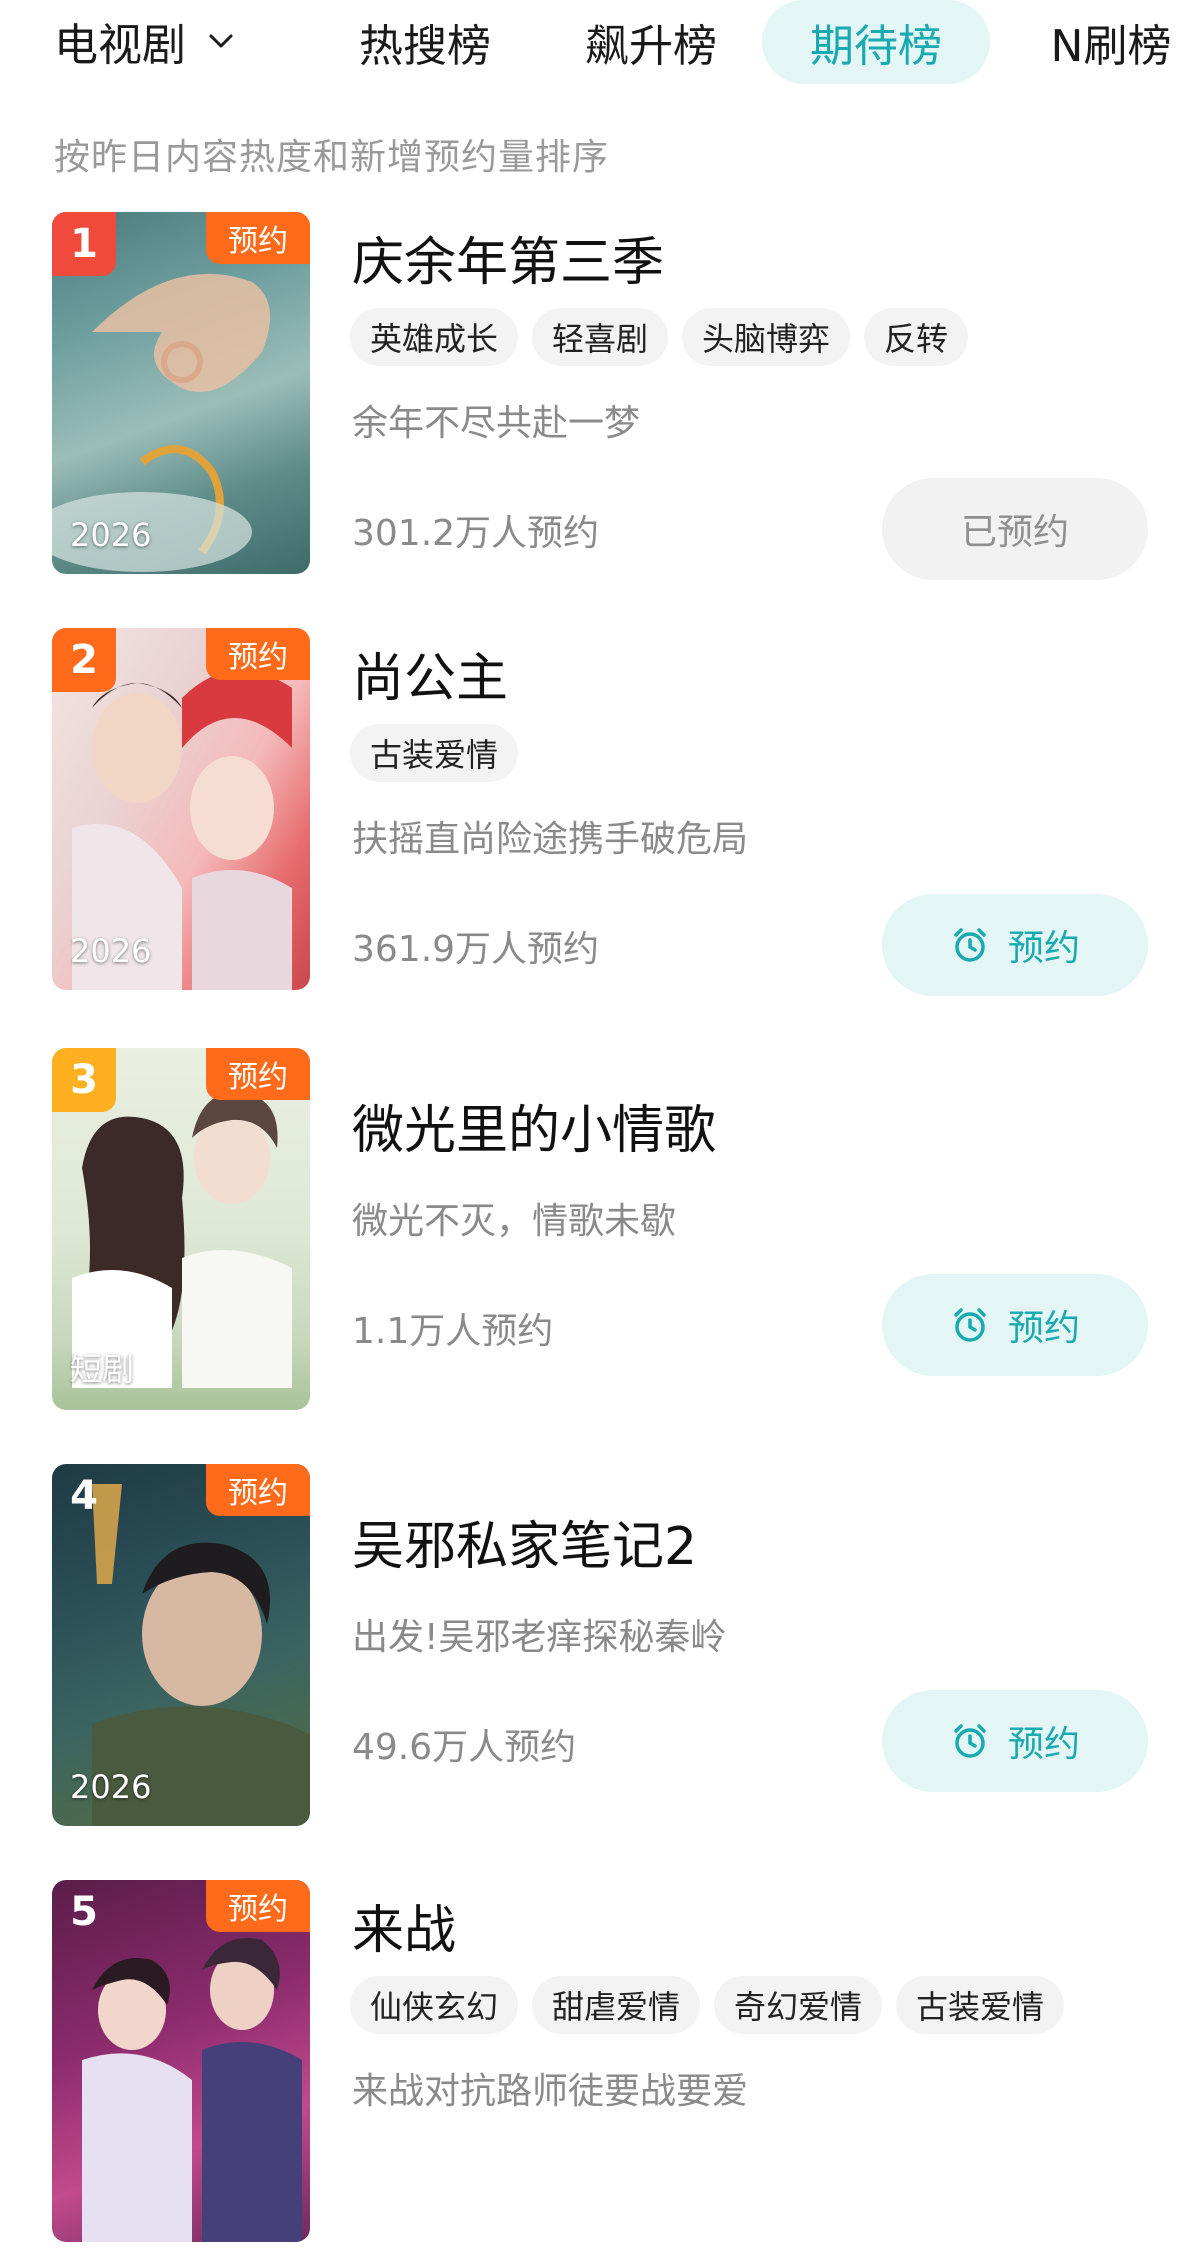 The width and height of the screenshot is (1200, 2250). I want to click on tab-anticipated: 期待榜, so click(876, 42).